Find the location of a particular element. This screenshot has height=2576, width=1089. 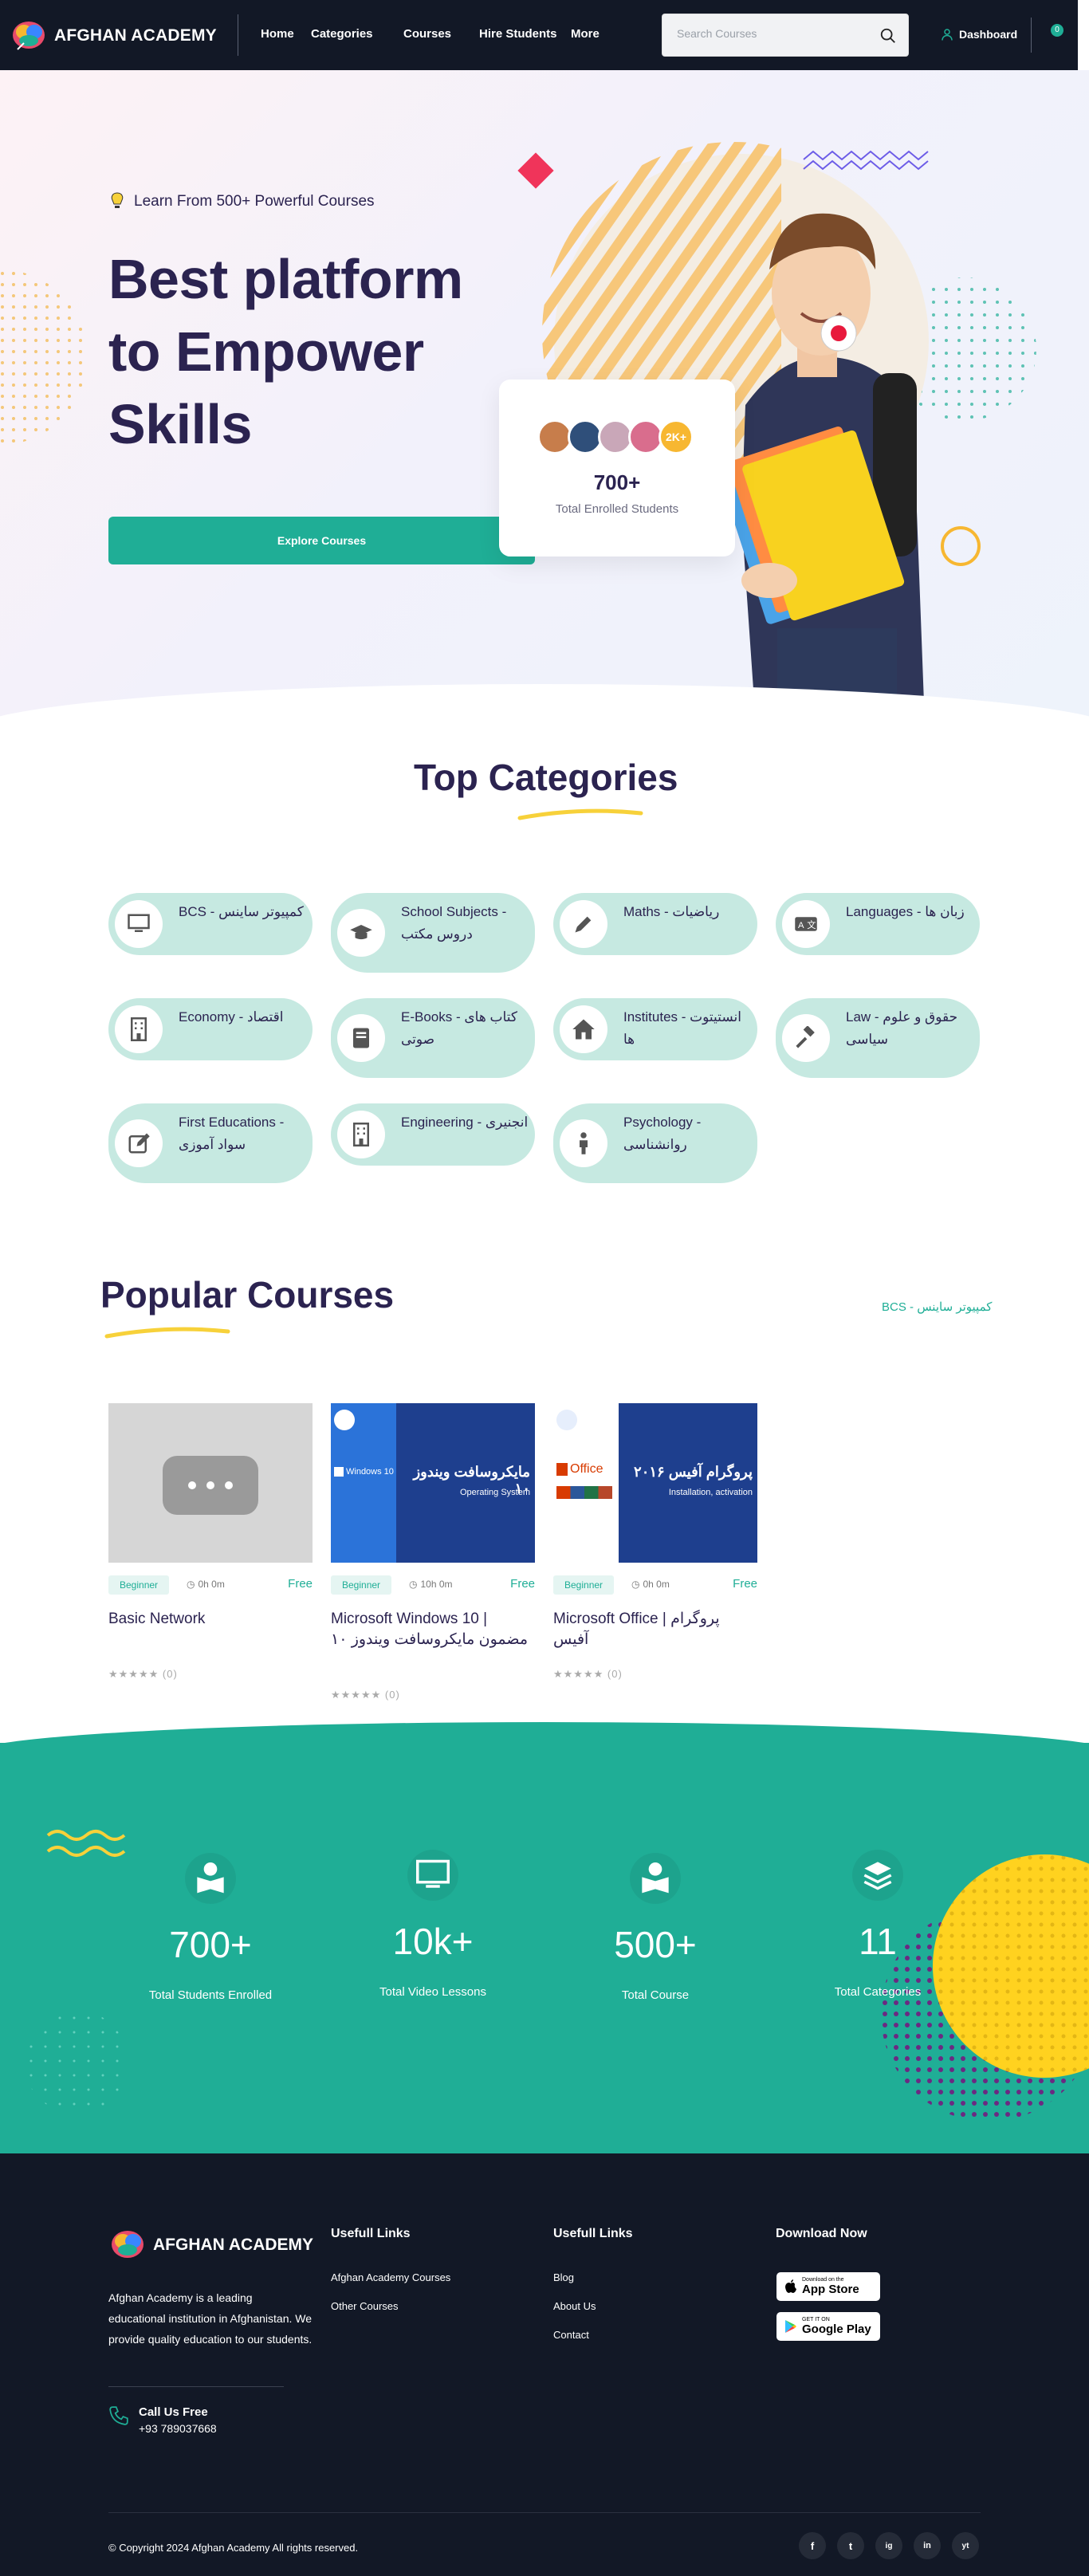

course-duration: ◷ 0h 0m is located at coordinates (206, 1585).